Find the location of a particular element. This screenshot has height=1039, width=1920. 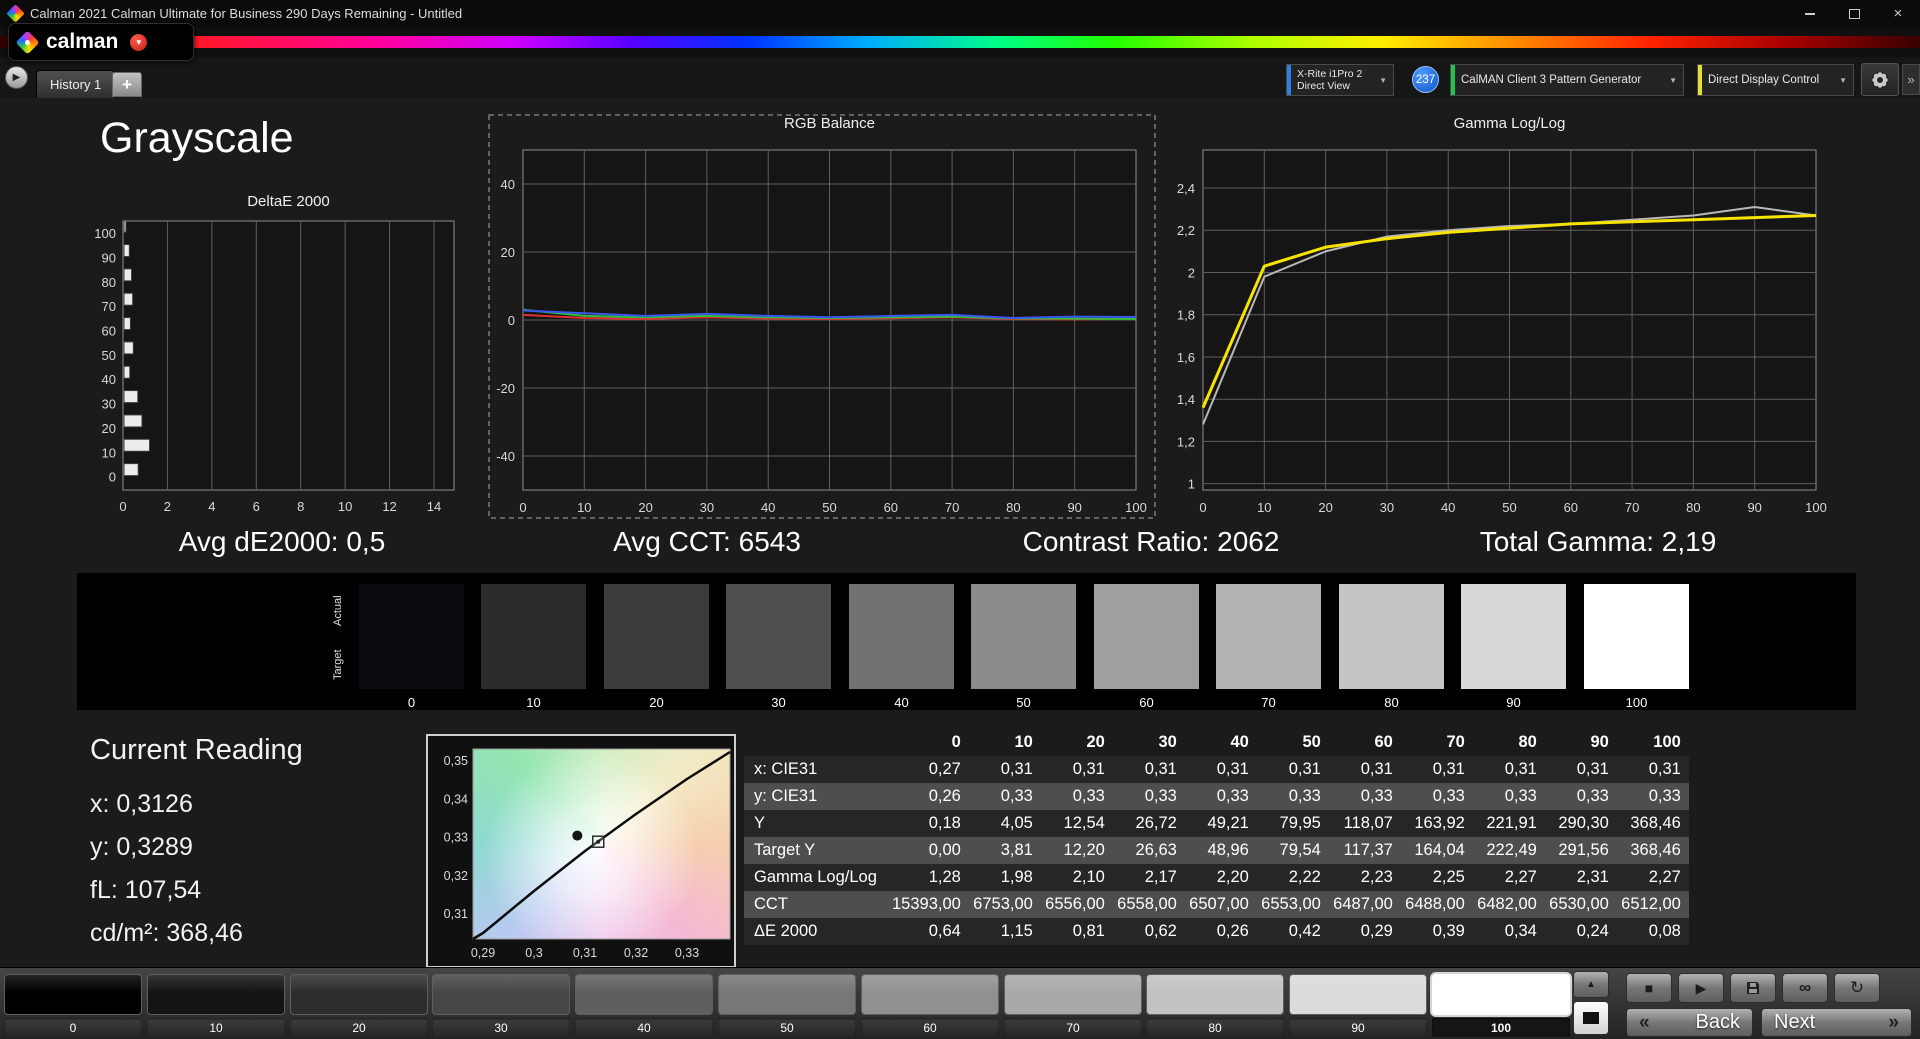

pattern-patch-label: 40 is located at coordinates (644, 1027).